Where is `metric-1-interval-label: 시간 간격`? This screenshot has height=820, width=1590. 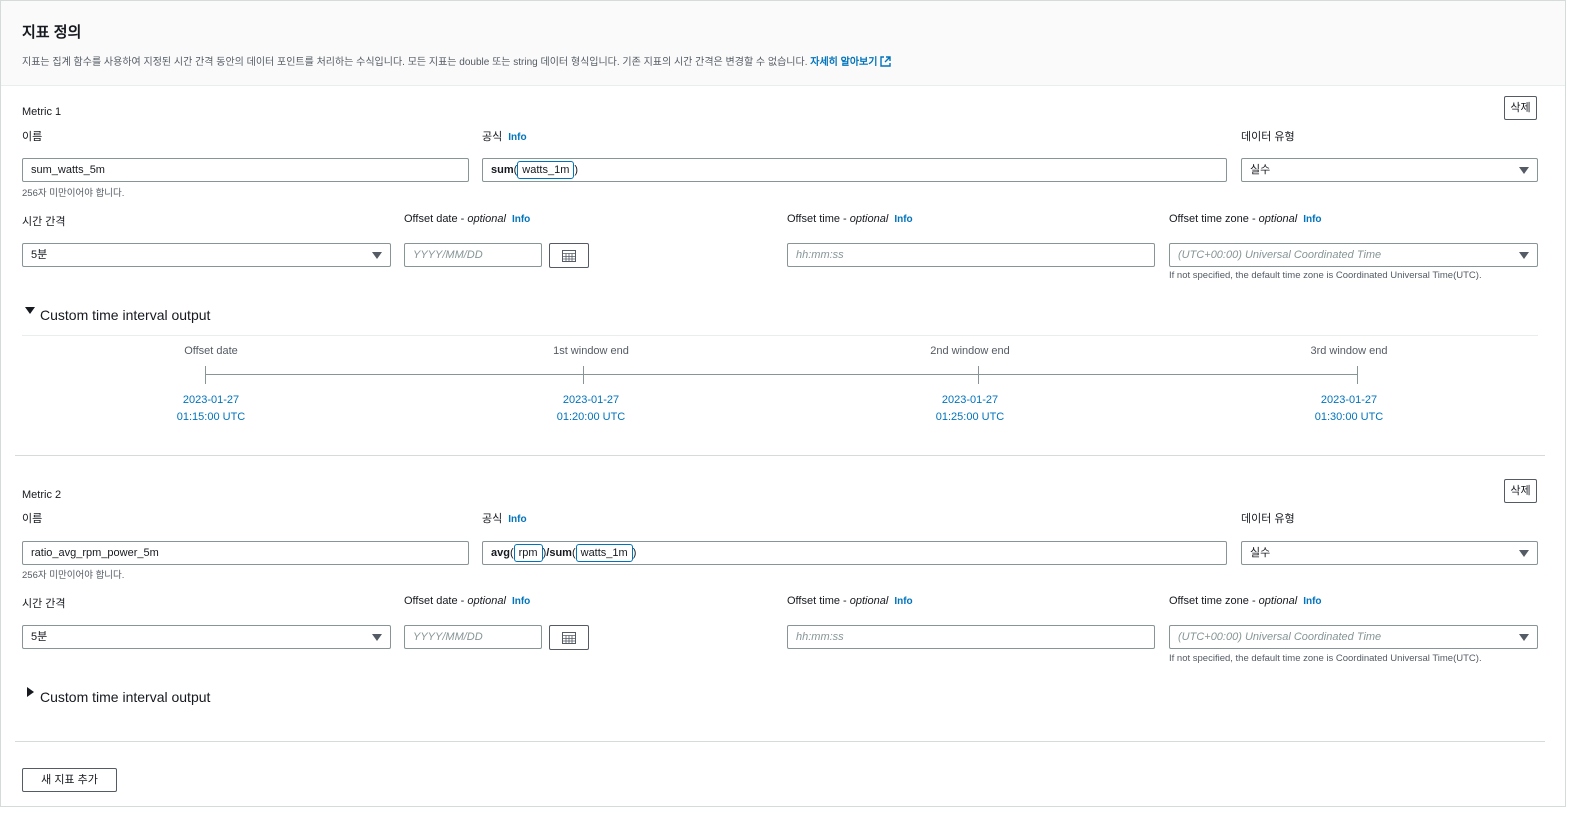
metric-1-interval-label: 시간 간격 is located at coordinates (44, 222).